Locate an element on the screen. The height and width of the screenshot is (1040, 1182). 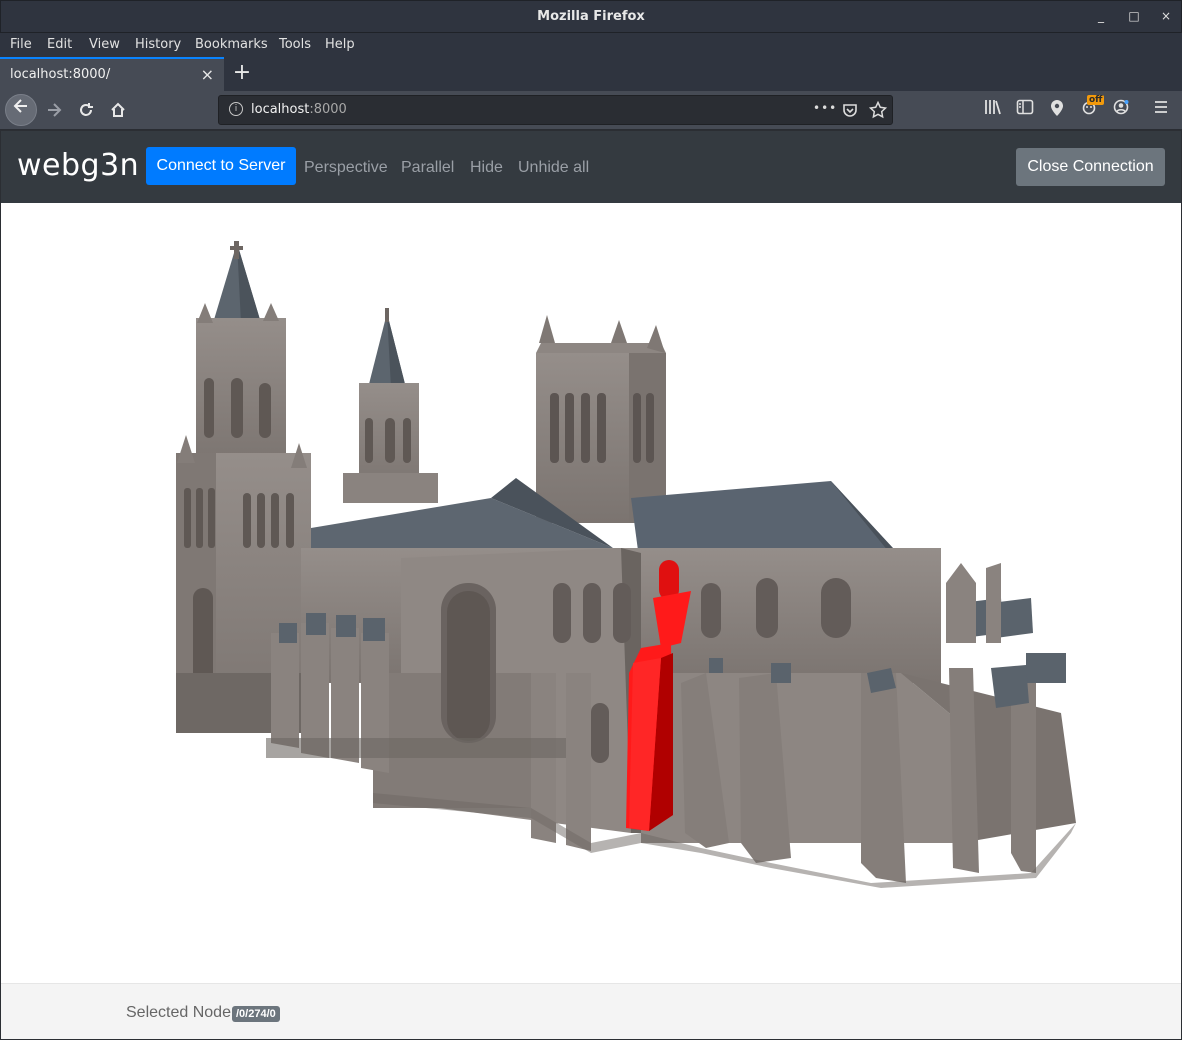
url-bar: i localhost:8000 ••• is located at coordinates (555, 110).